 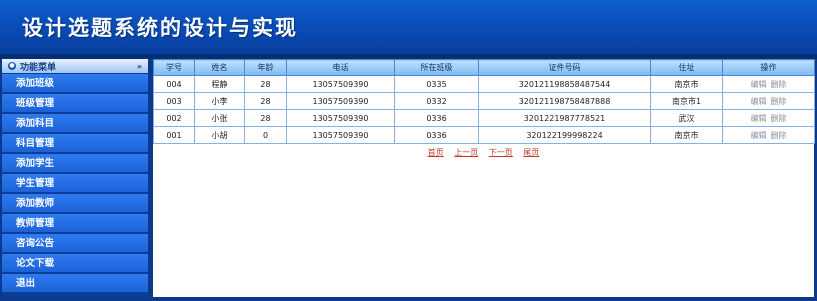 What do you see at coordinates (75, 163) in the screenshot?
I see `sidebar-item-add-student: 添加学生` at bounding box center [75, 163].